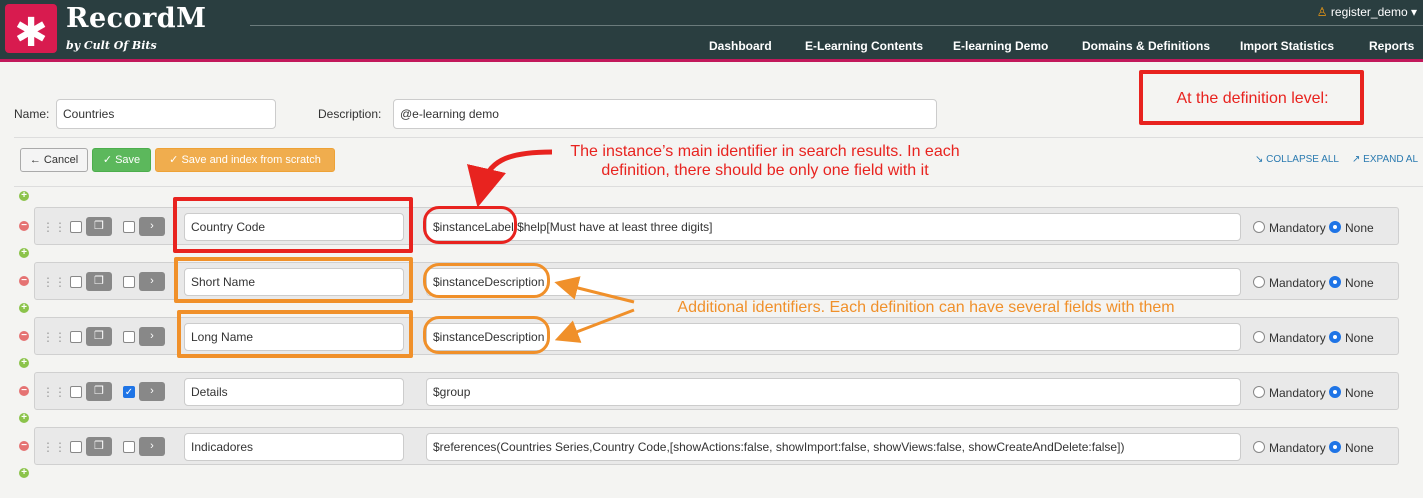 The width and height of the screenshot is (1423, 498). Describe the element at coordinates (294, 392) in the screenshot. I see `field-name-input: Details` at that location.